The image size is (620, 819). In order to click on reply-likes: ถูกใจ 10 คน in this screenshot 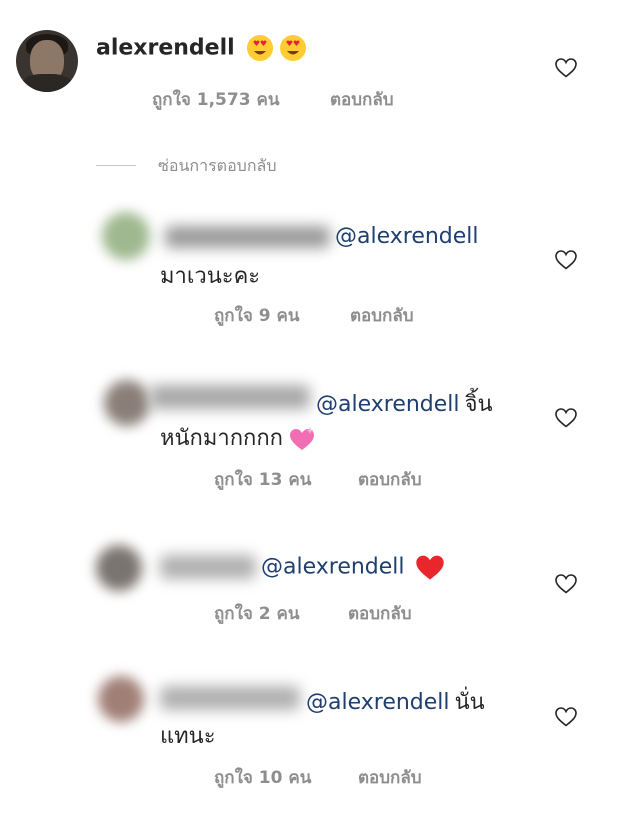, I will do `click(262, 777)`.